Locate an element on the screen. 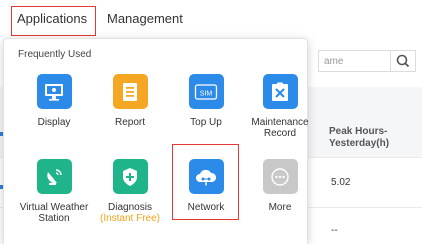 This screenshot has height=244, width=422. search-input: ame is located at coordinates (354, 61).